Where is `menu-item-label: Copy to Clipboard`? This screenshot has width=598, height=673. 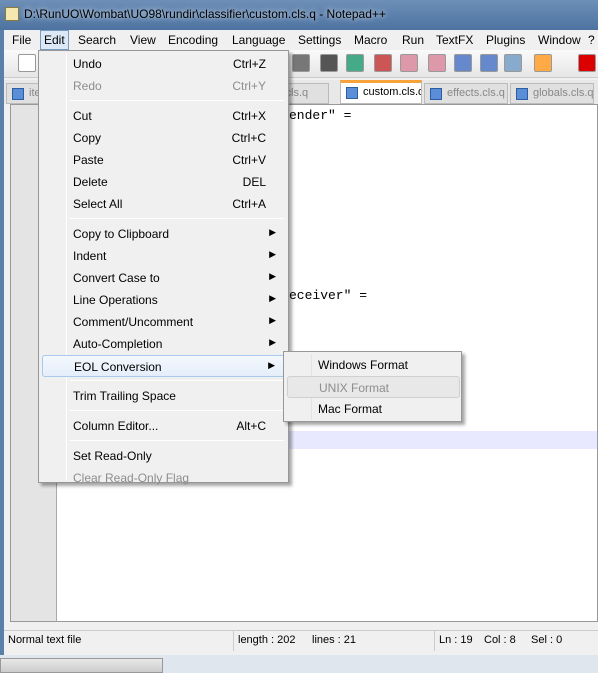
menu-item-label: Copy to Clipboard is located at coordinates (121, 234).